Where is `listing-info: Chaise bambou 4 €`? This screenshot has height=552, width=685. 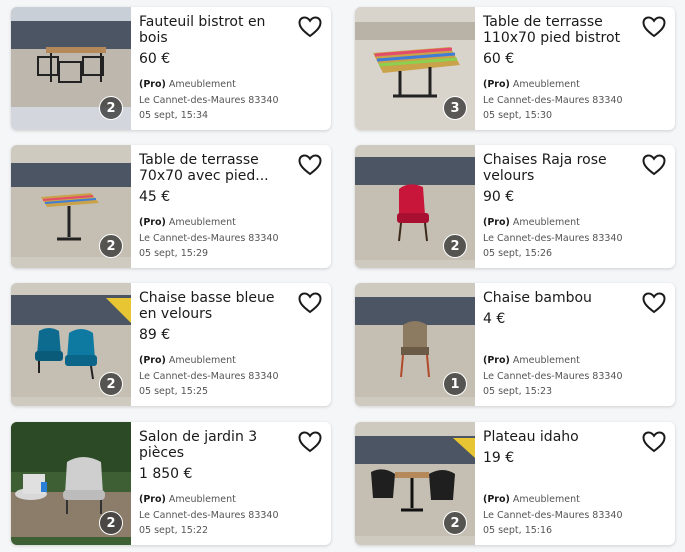
listing-info: Chaise bambou 4 € is located at coordinates (561, 308).